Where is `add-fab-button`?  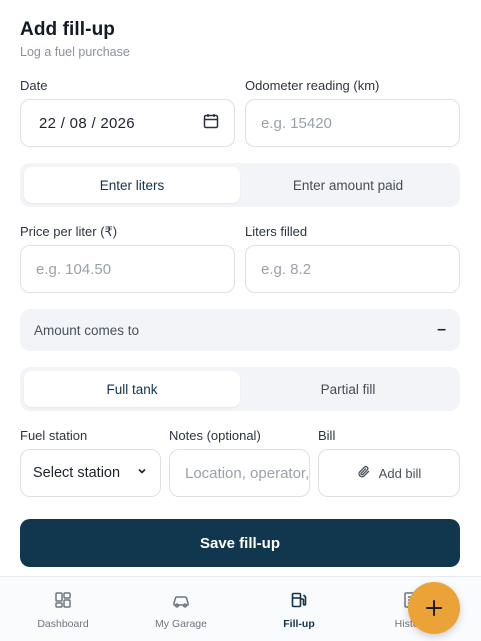
add-fab-button is located at coordinates (434, 608).